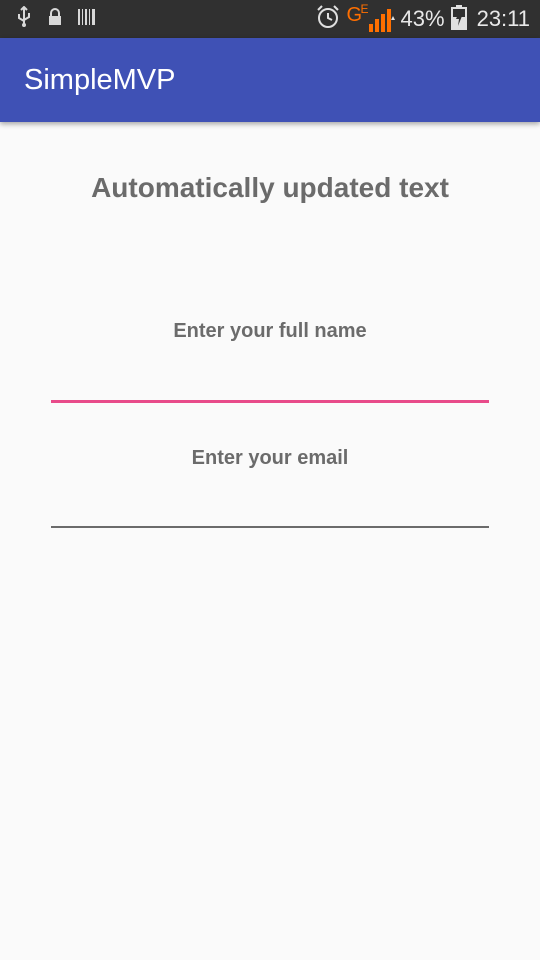  Describe the element at coordinates (270, 458) in the screenshot. I see `email-label: Enter your email` at that location.